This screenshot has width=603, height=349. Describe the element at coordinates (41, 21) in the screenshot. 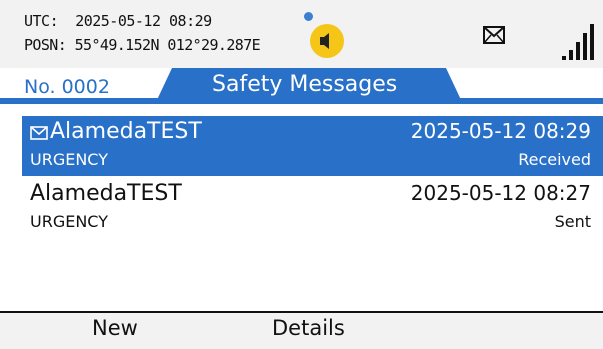

I see `utc-label: UTC:` at that location.